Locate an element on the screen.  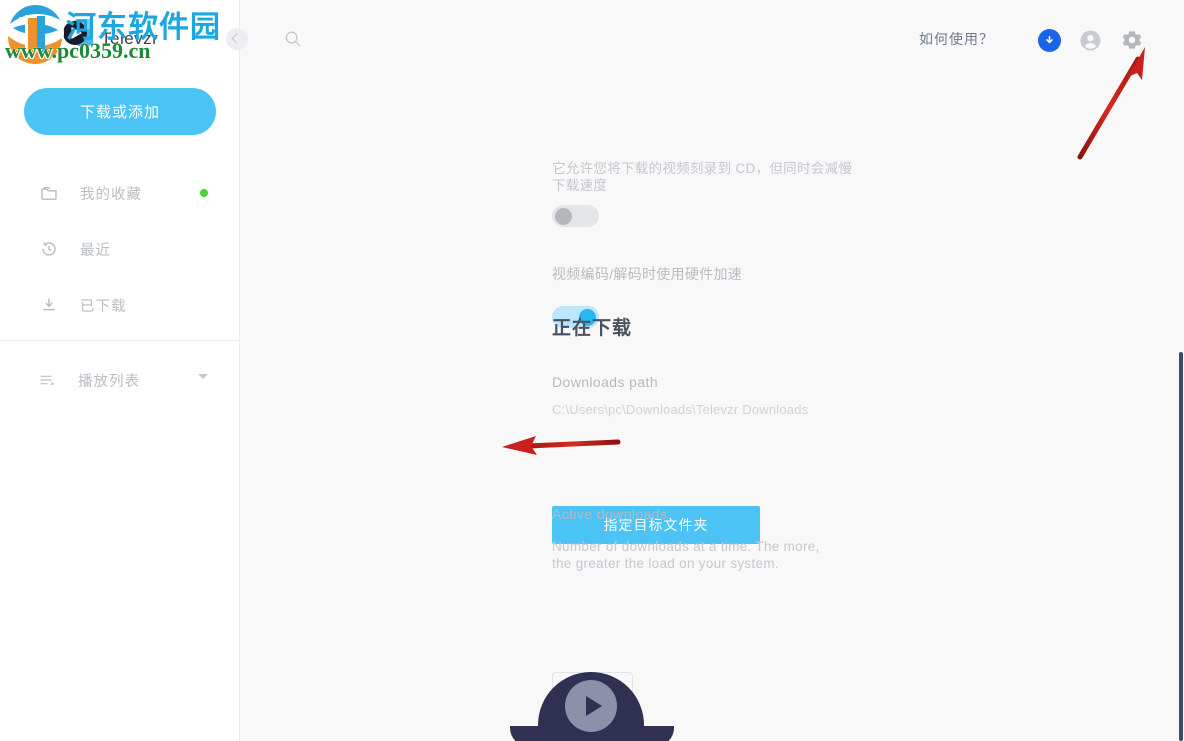
sidebar-nav: 我的收藏 最近 已下载 is located at coordinates (120, 249).